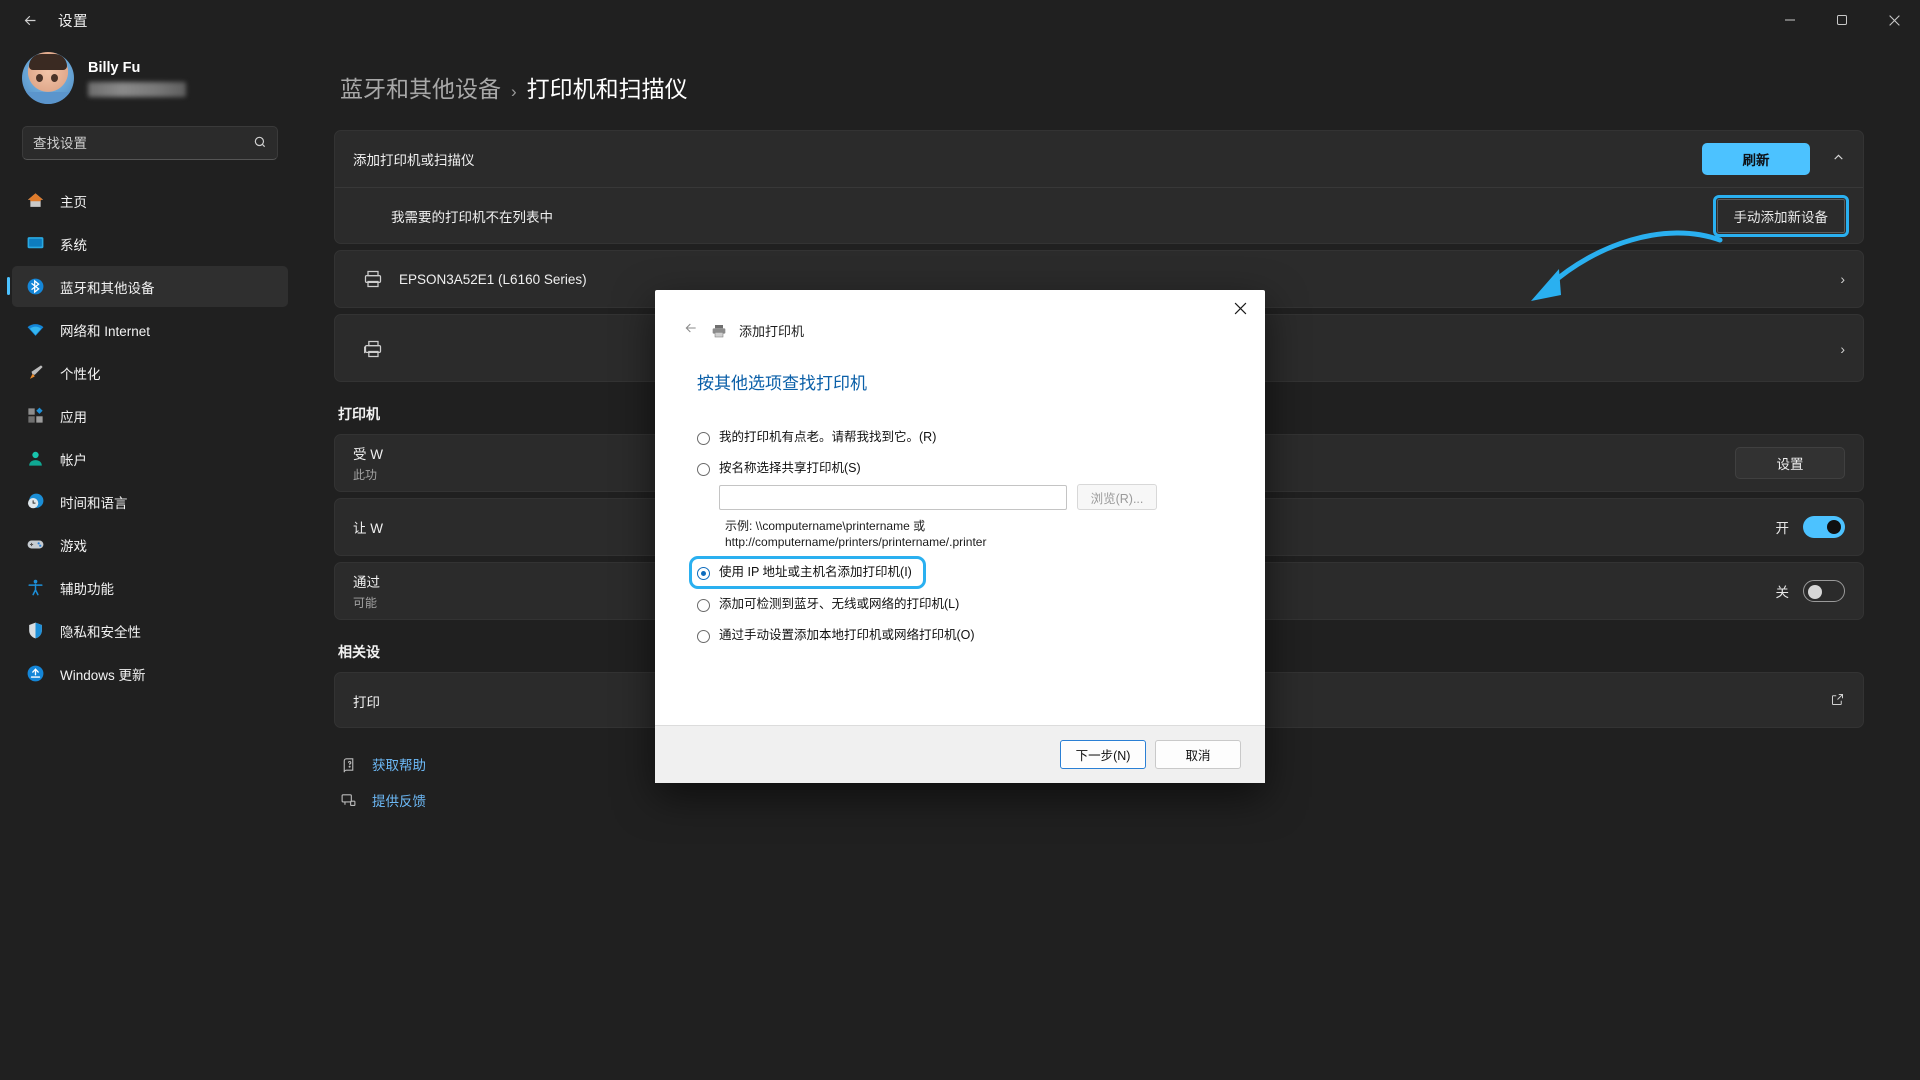 The image size is (1920, 1080). I want to click on add-printer-card: 添加打印机或扫描仪 刷新 我需要的打印机不在列表中 手动添加新设备, so click(1099, 187).